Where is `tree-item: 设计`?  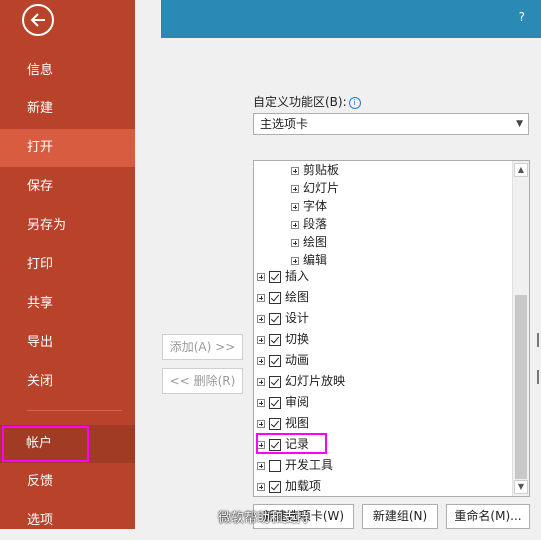 tree-item: 设计 is located at coordinates (283, 318).